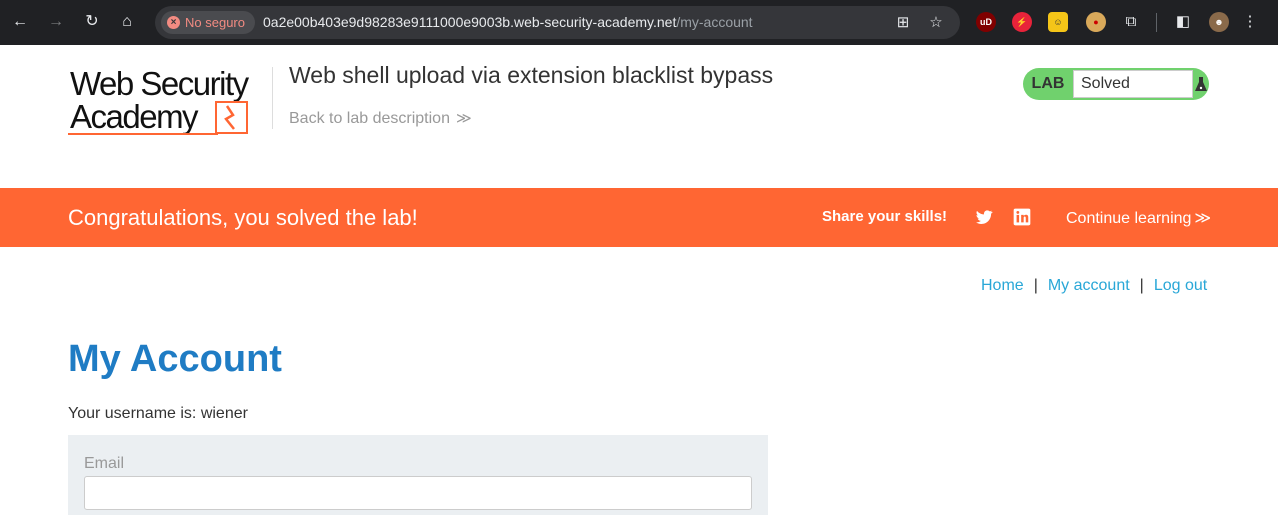  I want to click on header-divider, so click(272, 98).